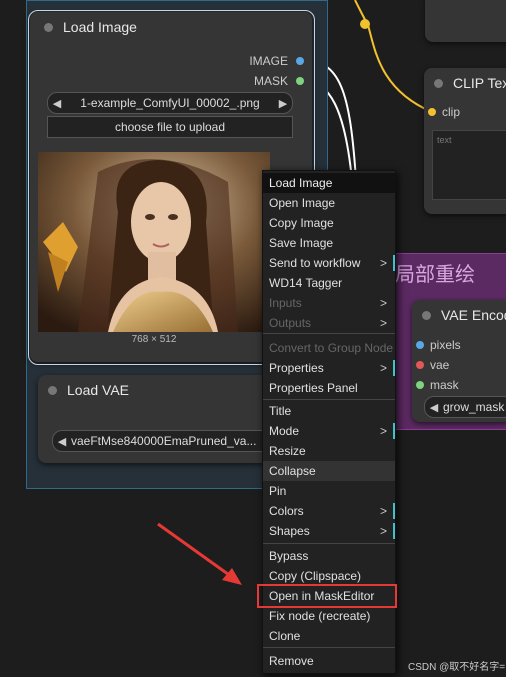  I want to click on menu-item-pin: Pin, so click(329, 491).